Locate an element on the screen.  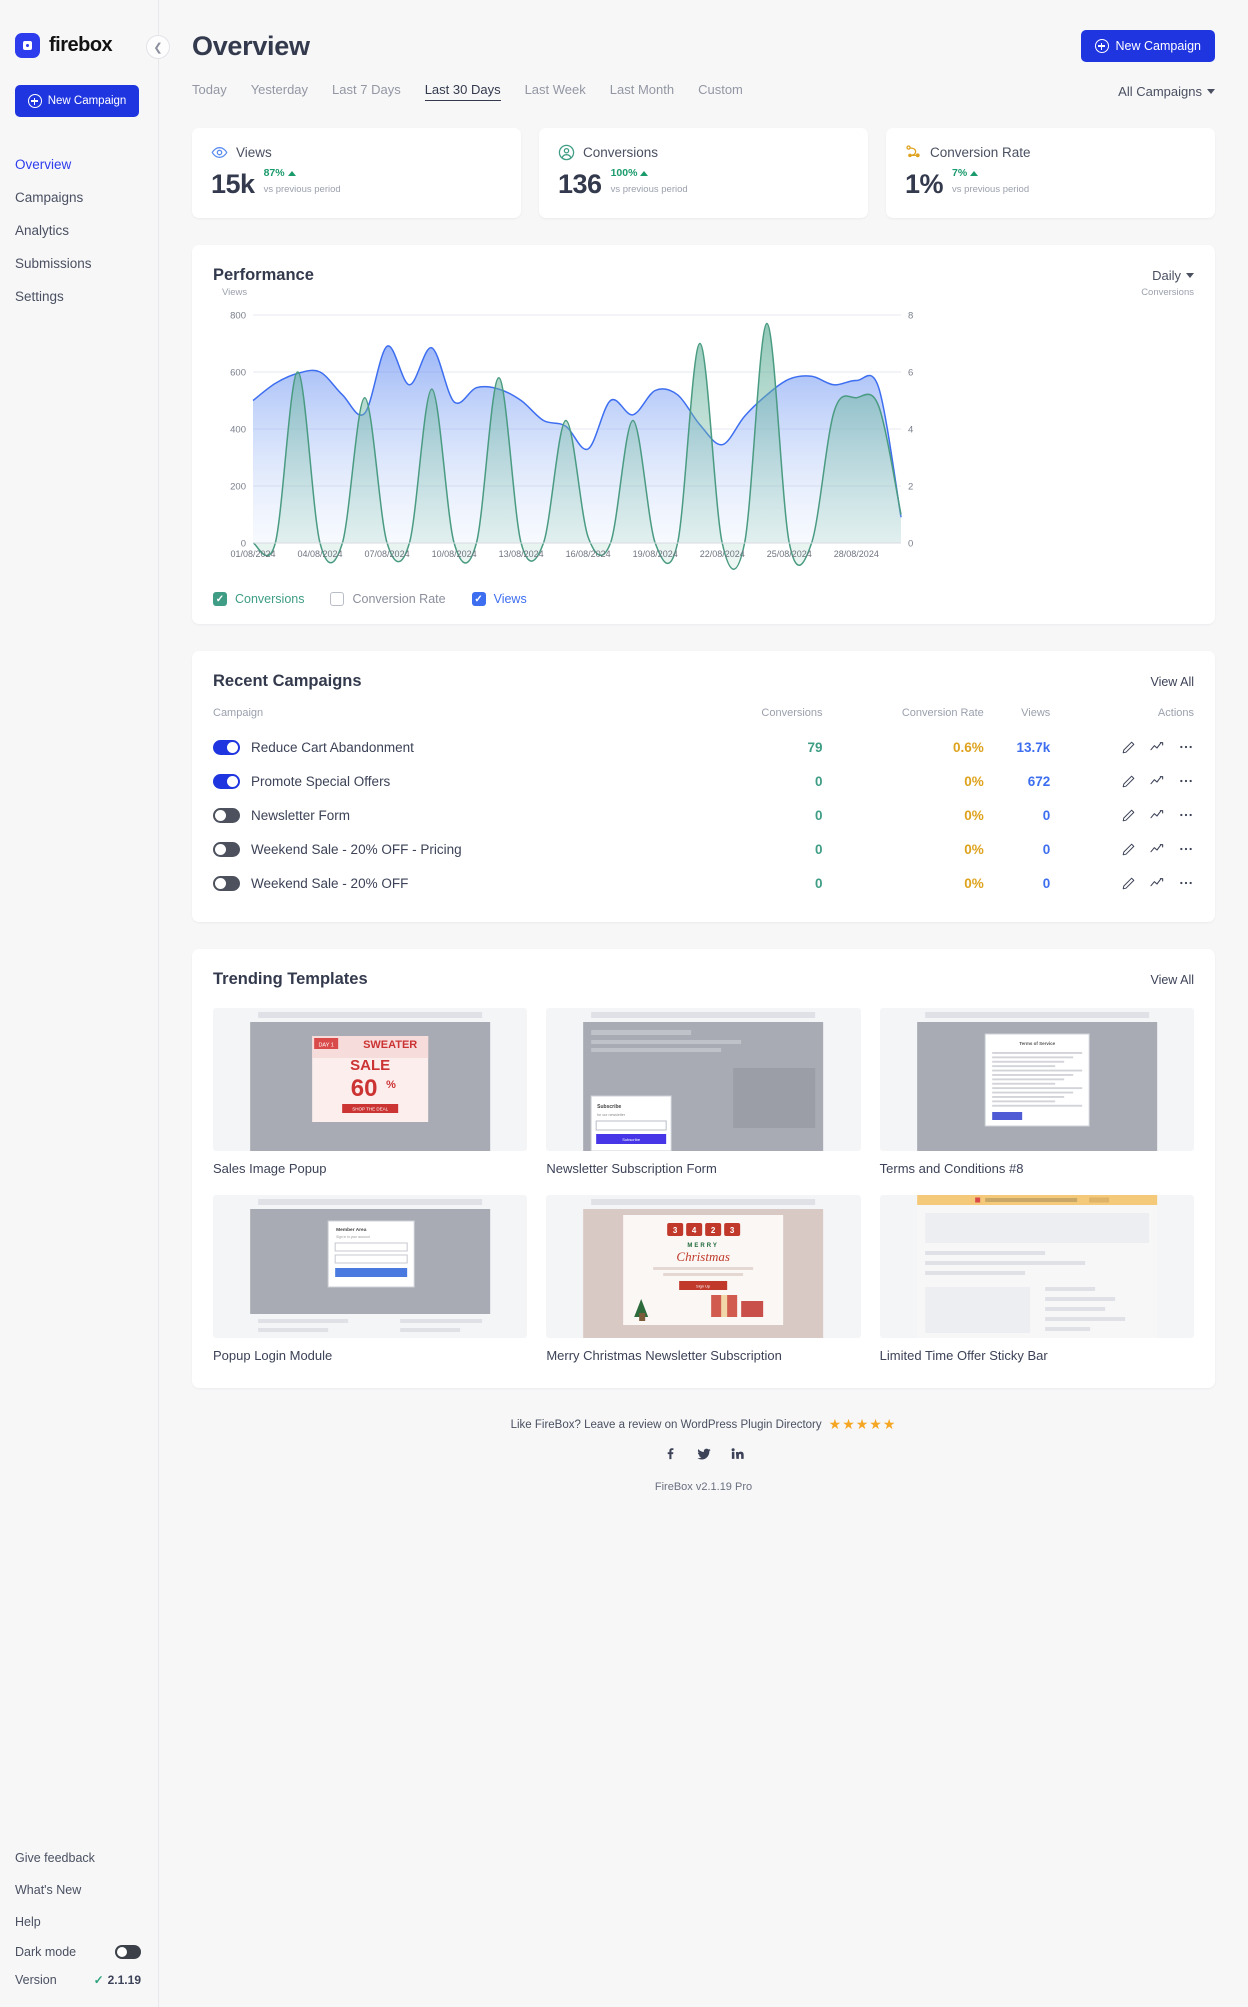
new-campaign-button-sidebar: New Campaign is located at coordinates (77, 101).